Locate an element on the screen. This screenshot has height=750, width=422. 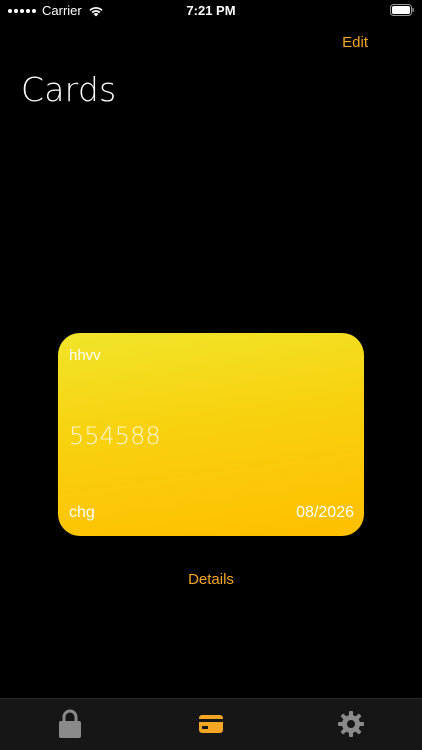
tab-lock is located at coordinates (70, 724).